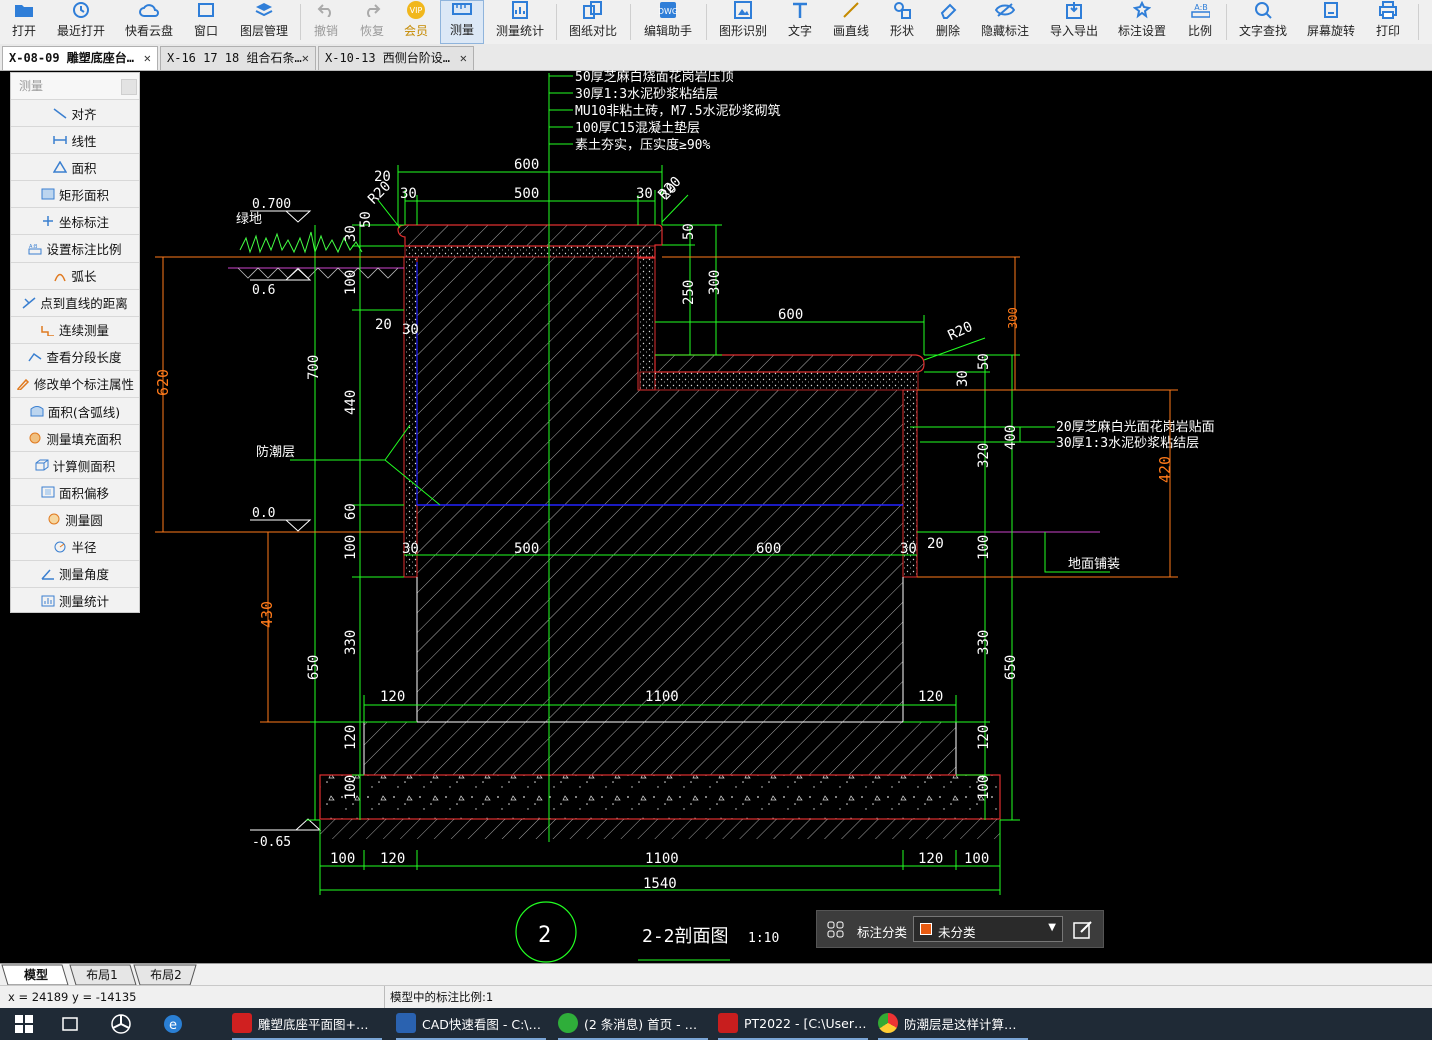 This screenshot has width=1432, height=1040. I want to click on task-view-button, so click(70, 1024).